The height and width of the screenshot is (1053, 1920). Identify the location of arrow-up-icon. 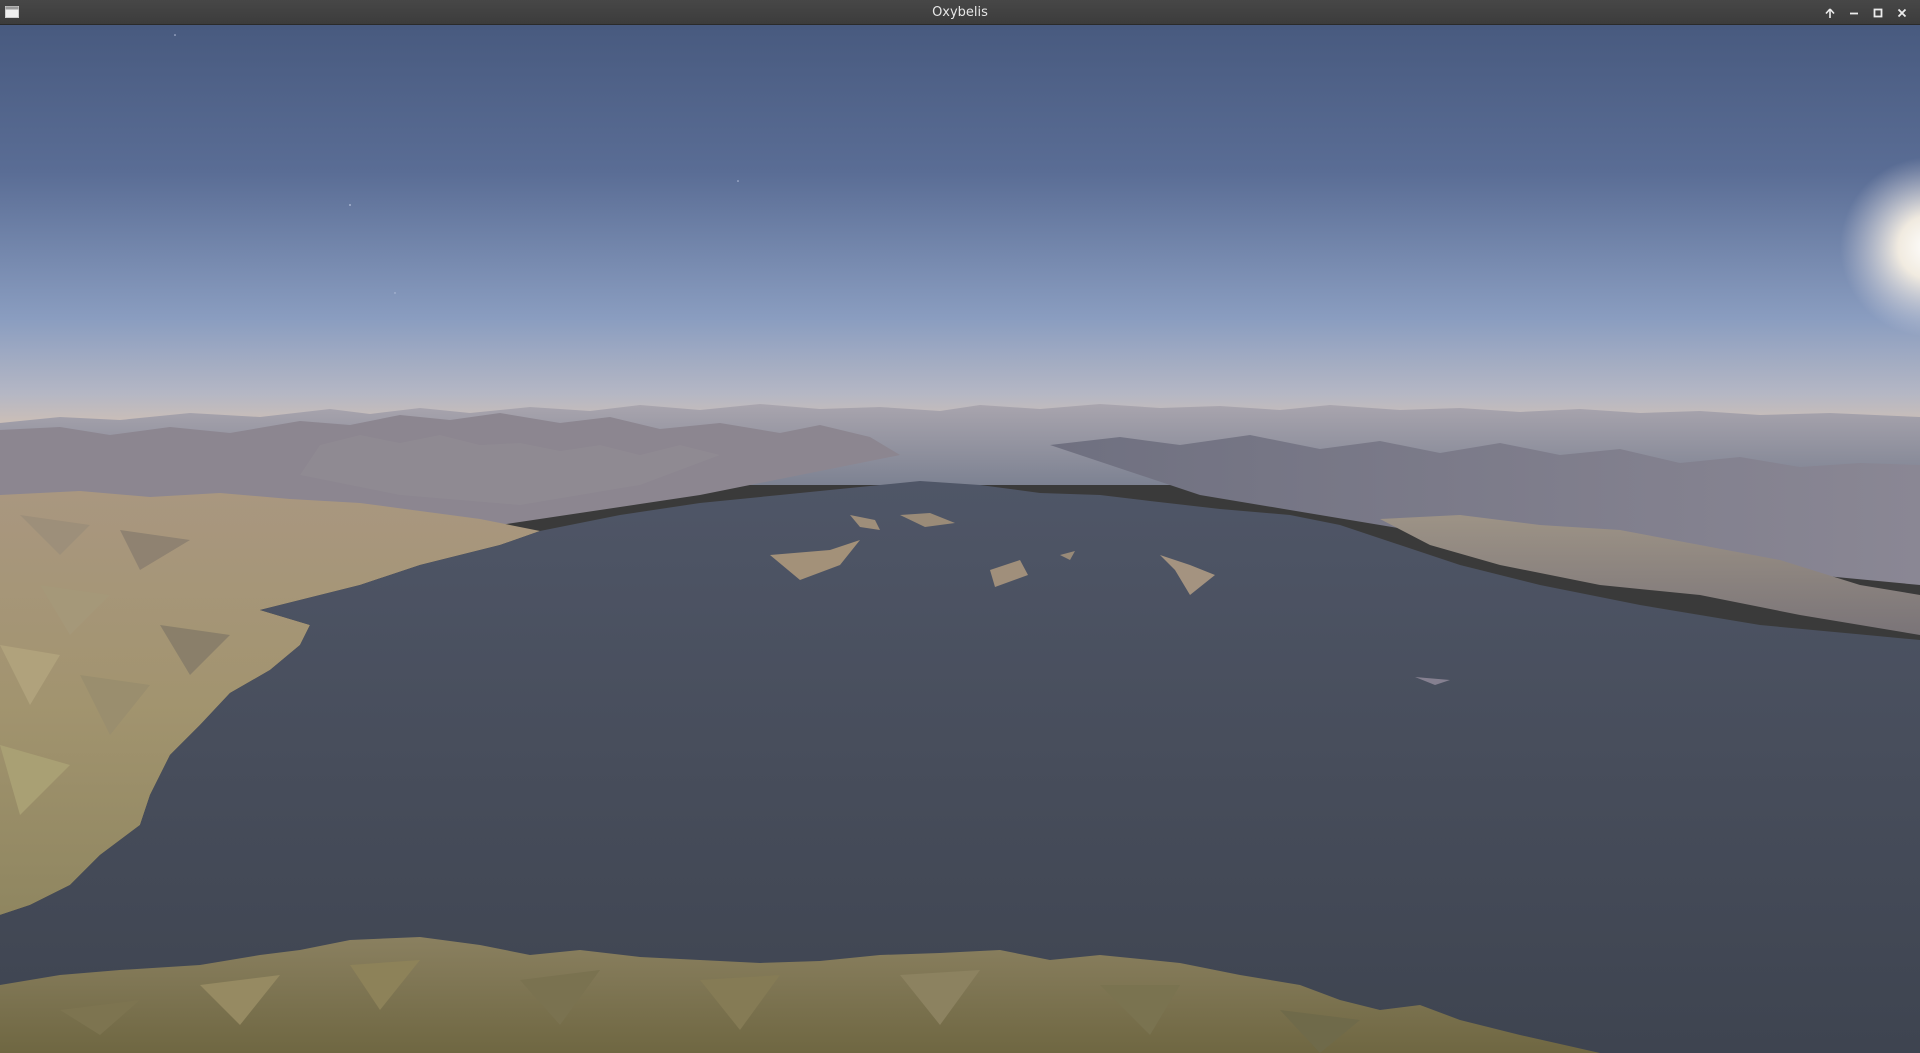
(1830, 12).